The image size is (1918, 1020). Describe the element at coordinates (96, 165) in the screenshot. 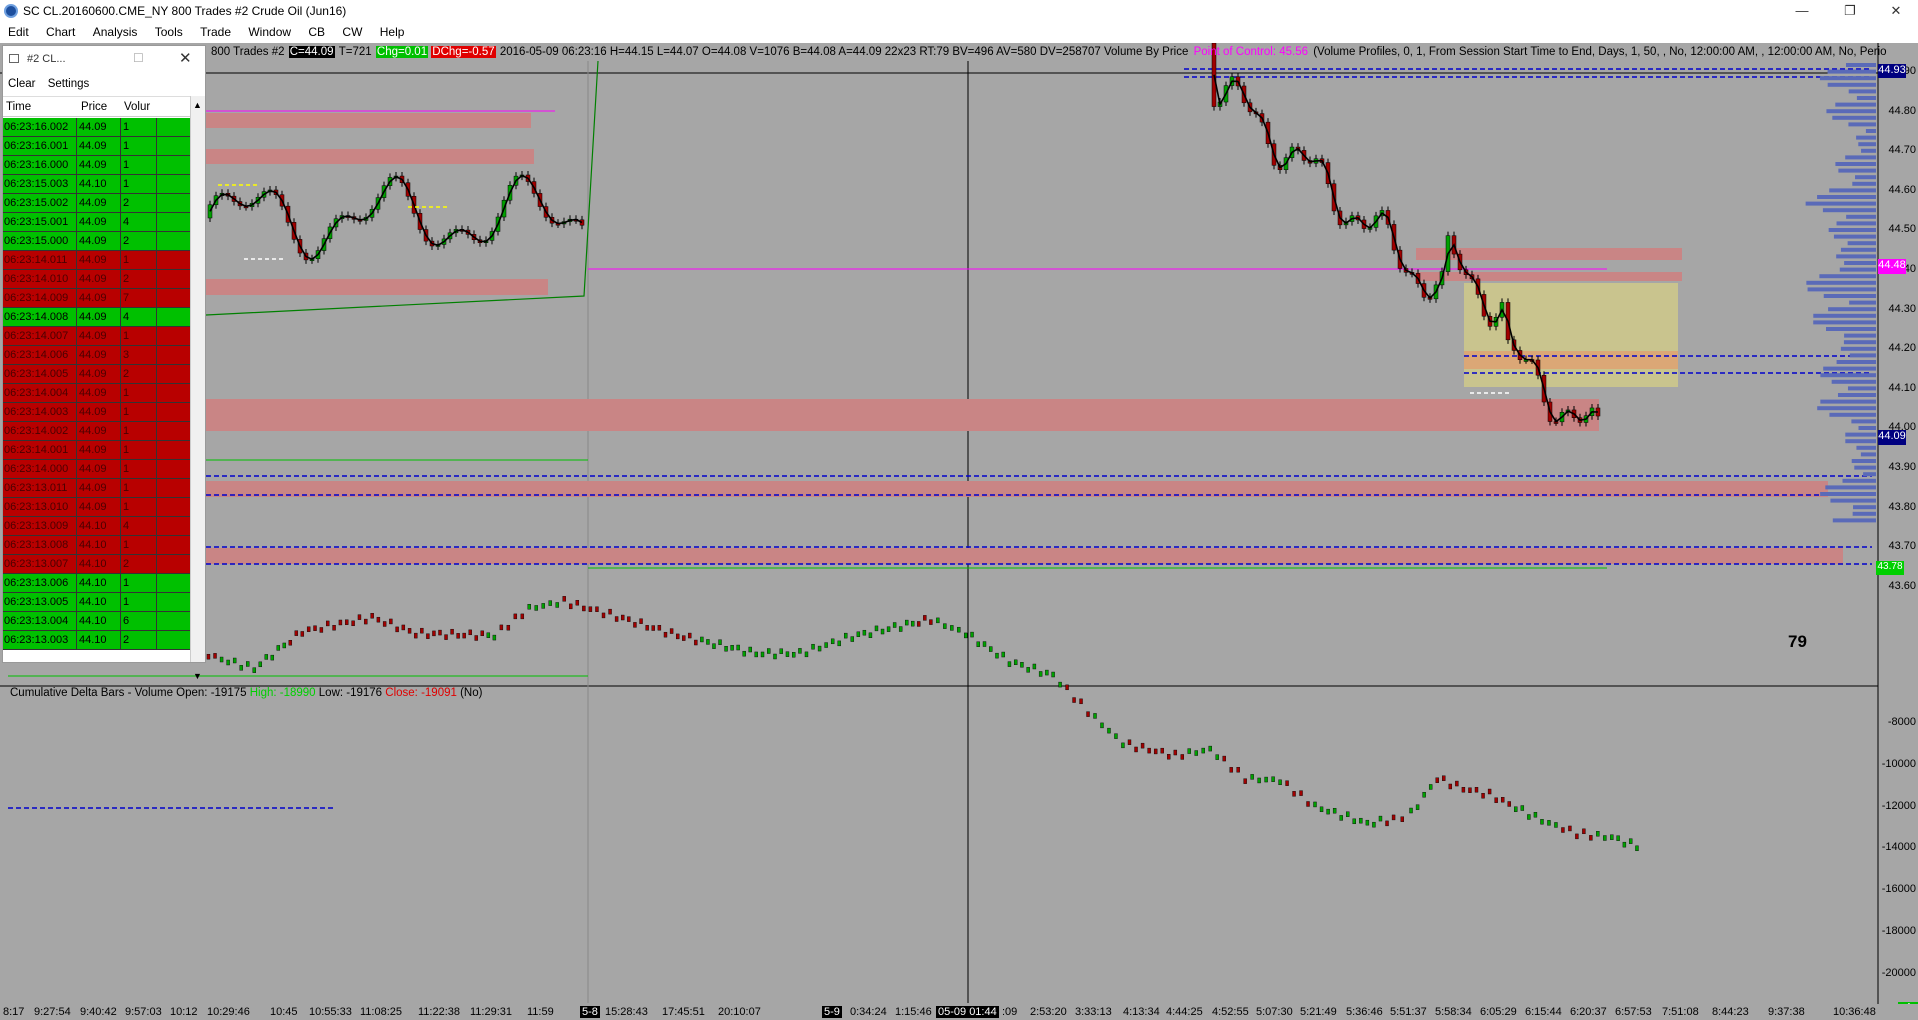

I see `ts-row: 06:23:16.000 44.09 1` at that location.